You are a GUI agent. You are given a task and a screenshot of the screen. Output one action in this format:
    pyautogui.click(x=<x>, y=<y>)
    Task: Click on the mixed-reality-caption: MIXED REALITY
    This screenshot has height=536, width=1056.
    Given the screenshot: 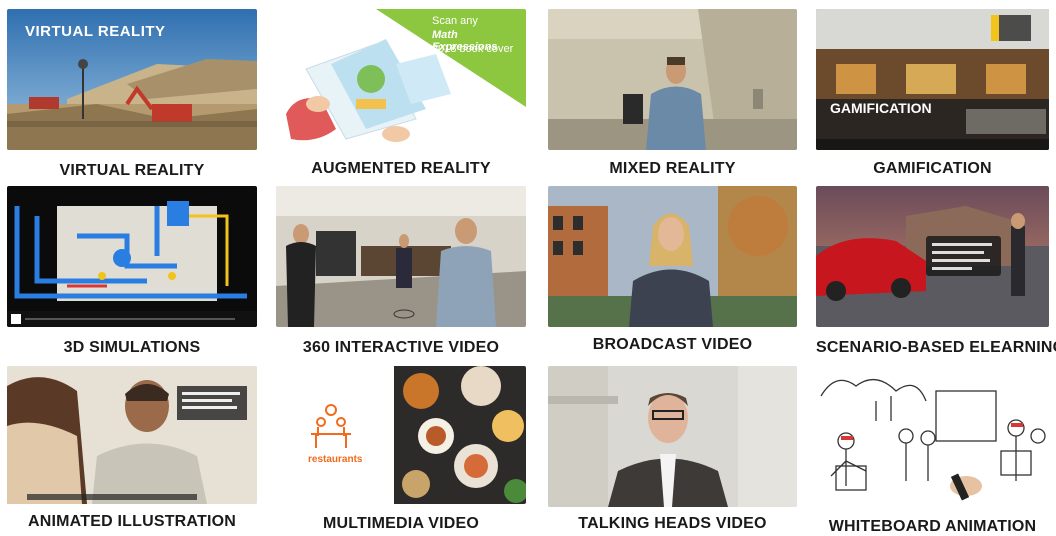 What is the action you would take?
    pyautogui.click(x=672, y=169)
    